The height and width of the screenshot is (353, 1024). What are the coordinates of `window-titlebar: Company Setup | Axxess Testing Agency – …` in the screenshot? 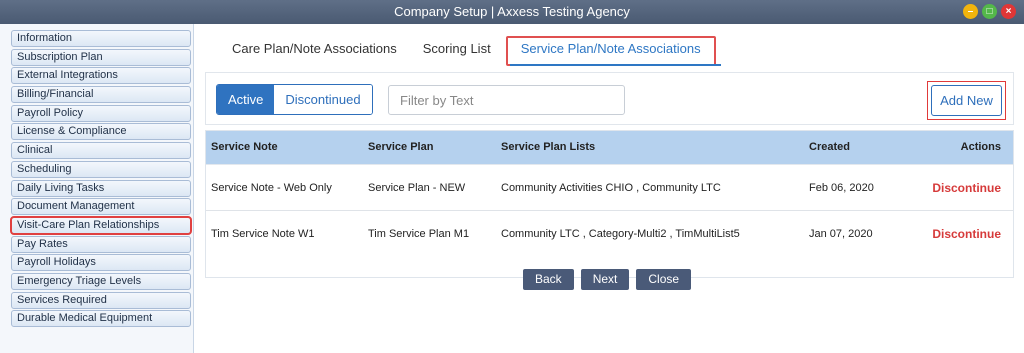 It's located at (512, 12).